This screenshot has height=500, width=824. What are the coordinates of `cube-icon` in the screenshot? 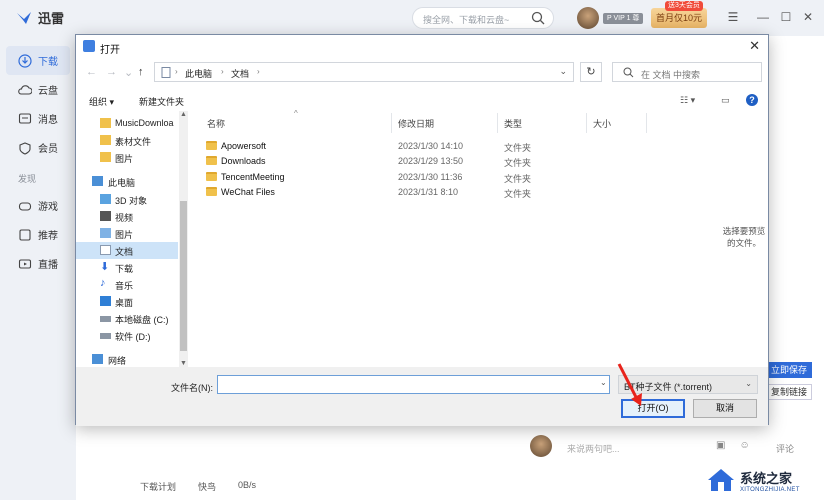 It's located at (105, 199).